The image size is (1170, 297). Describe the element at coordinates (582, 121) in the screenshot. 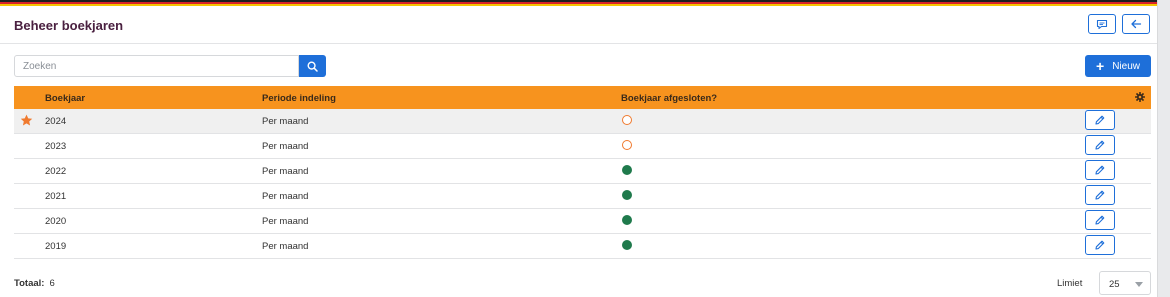

I see `table-row: 2024 Per maand` at that location.